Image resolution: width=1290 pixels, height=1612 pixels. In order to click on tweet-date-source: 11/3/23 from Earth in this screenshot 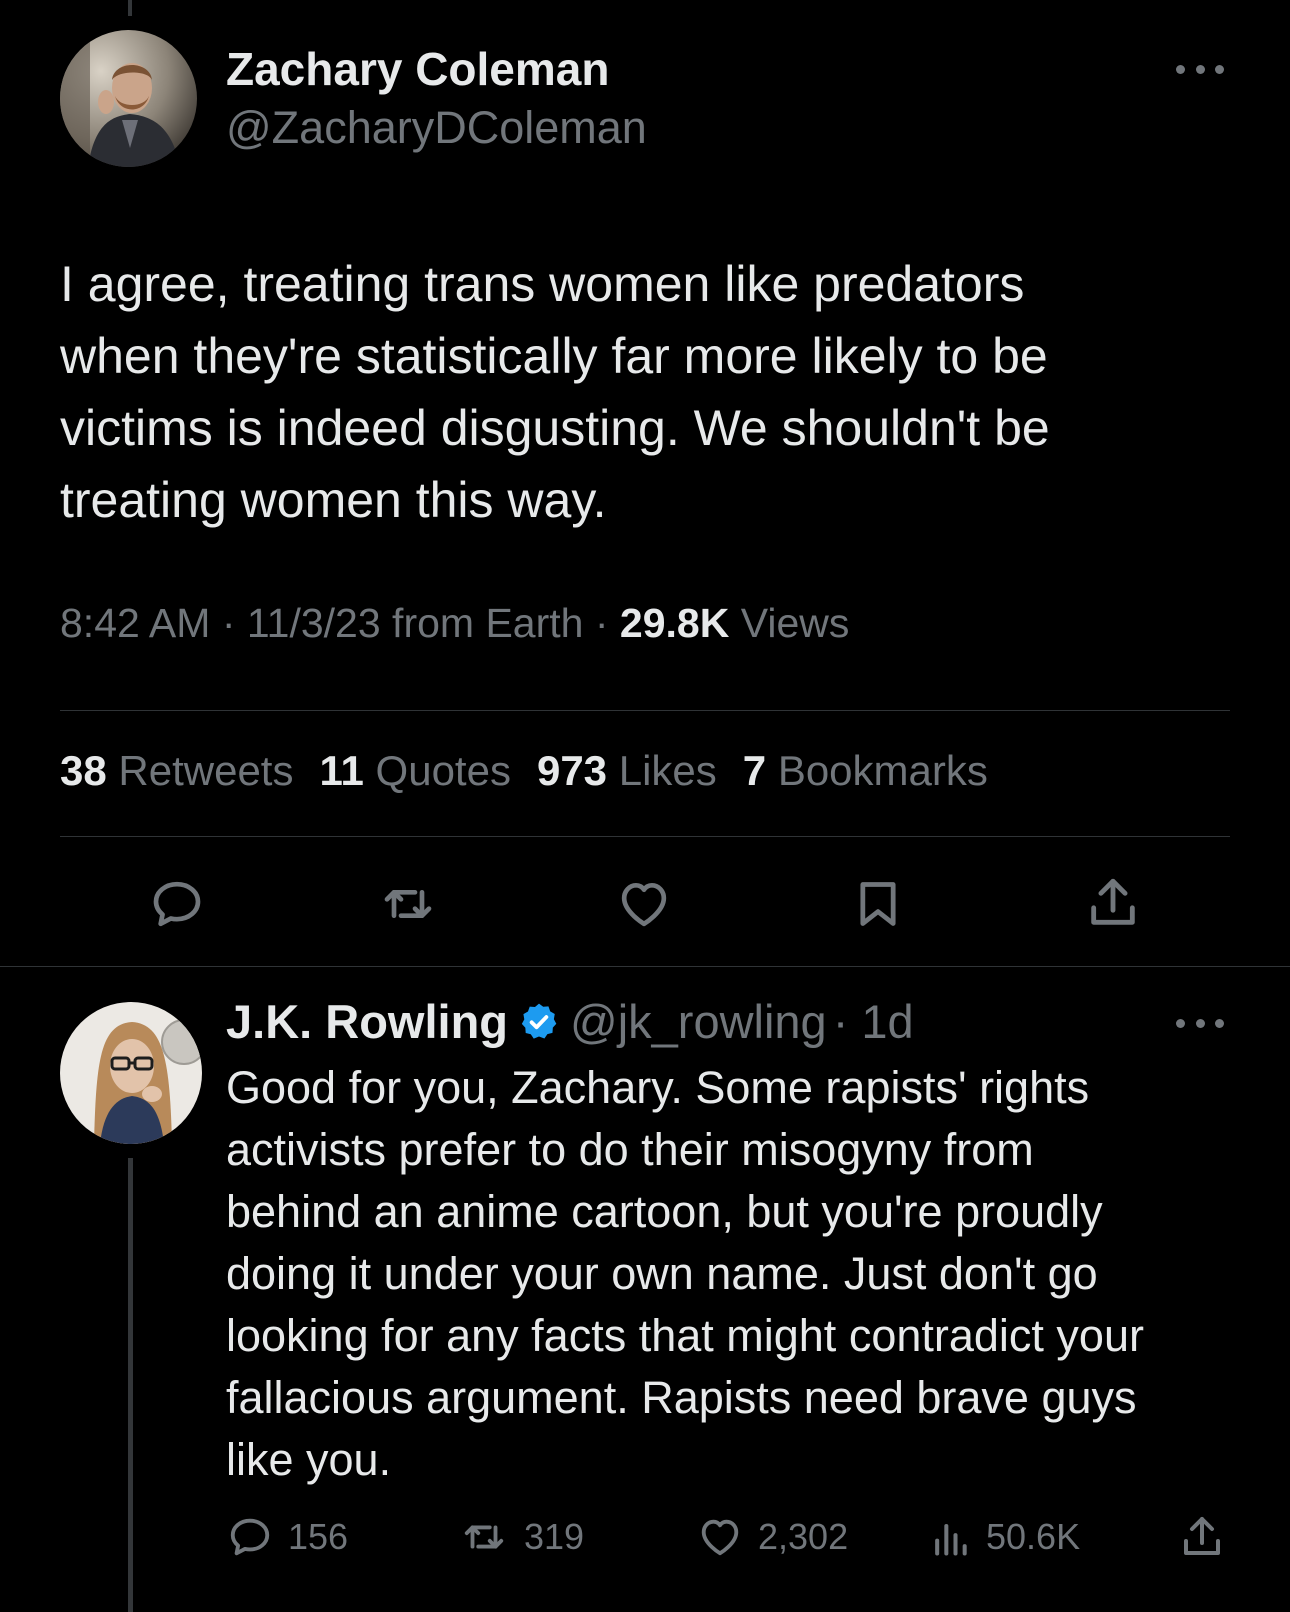, I will do `click(415, 623)`.